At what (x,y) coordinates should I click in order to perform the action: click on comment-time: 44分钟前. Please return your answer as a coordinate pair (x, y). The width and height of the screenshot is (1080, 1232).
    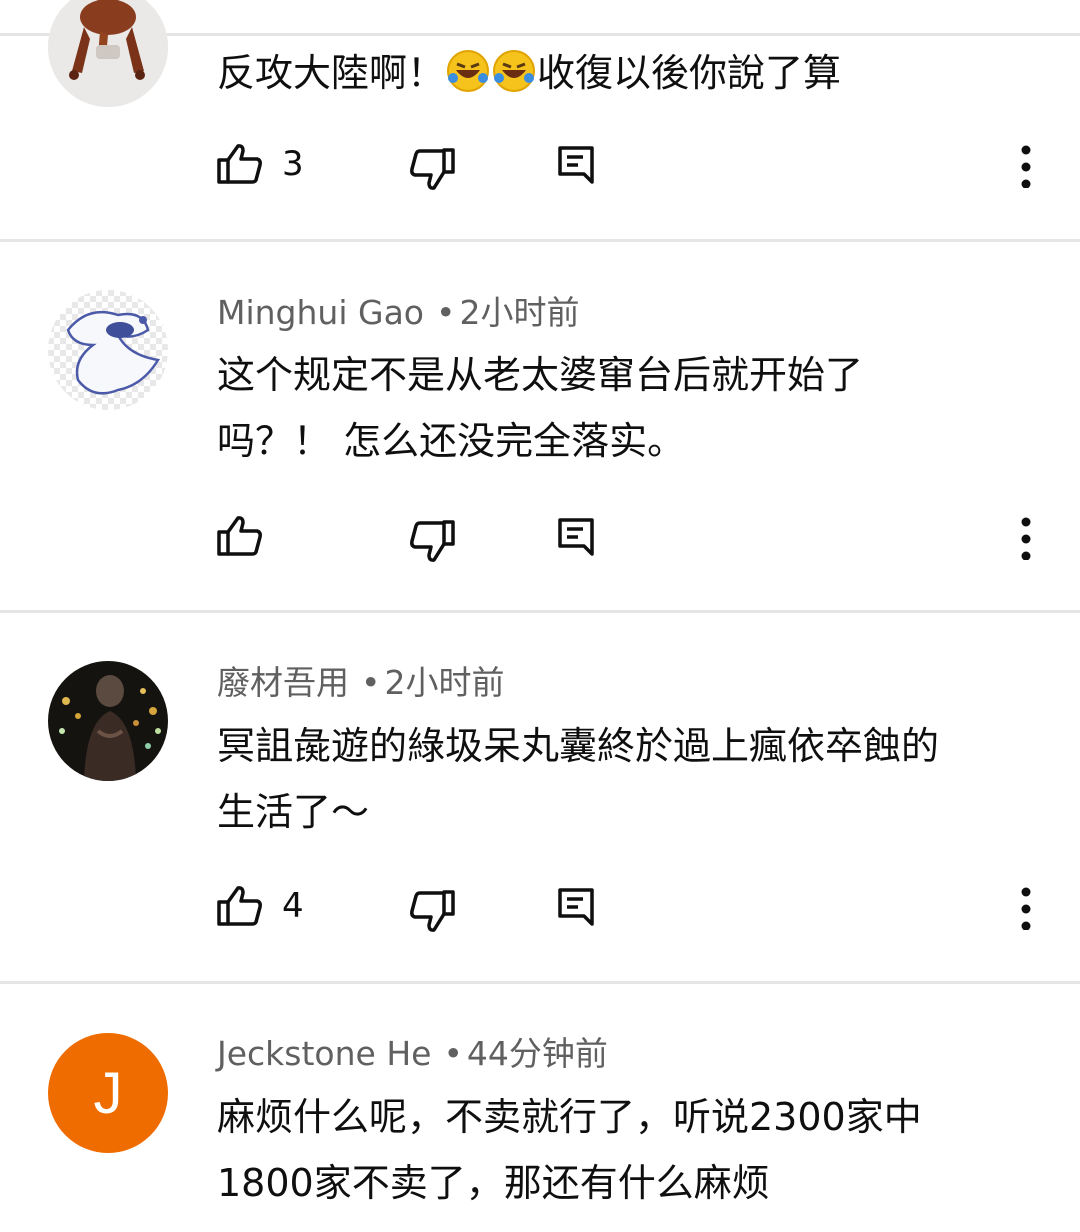
    Looking at the image, I should click on (537, 1053).